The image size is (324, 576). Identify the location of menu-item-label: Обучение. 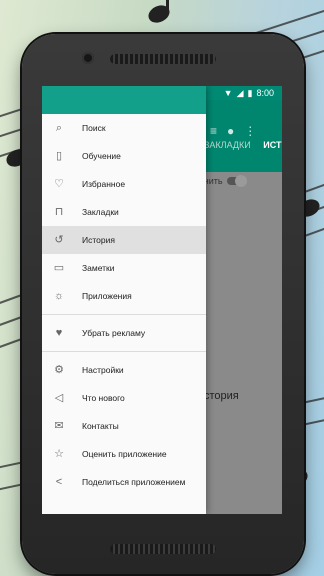
(101, 156).